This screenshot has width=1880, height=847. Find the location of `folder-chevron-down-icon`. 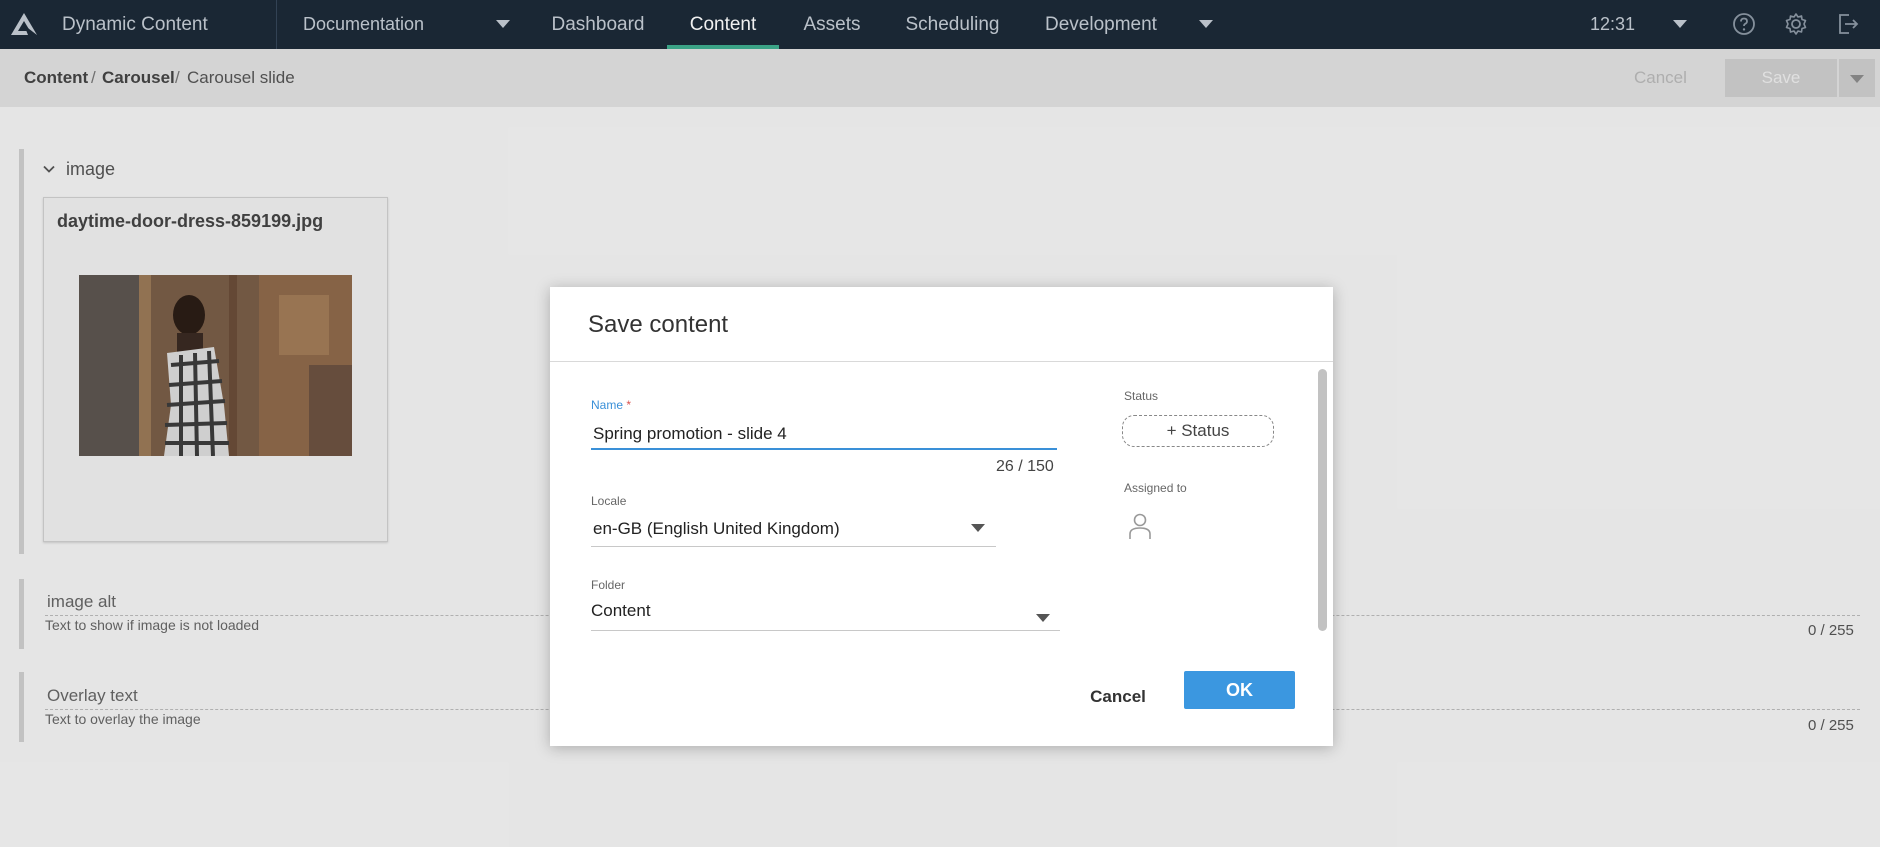

folder-chevron-down-icon is located at coordinates (1043, 618).